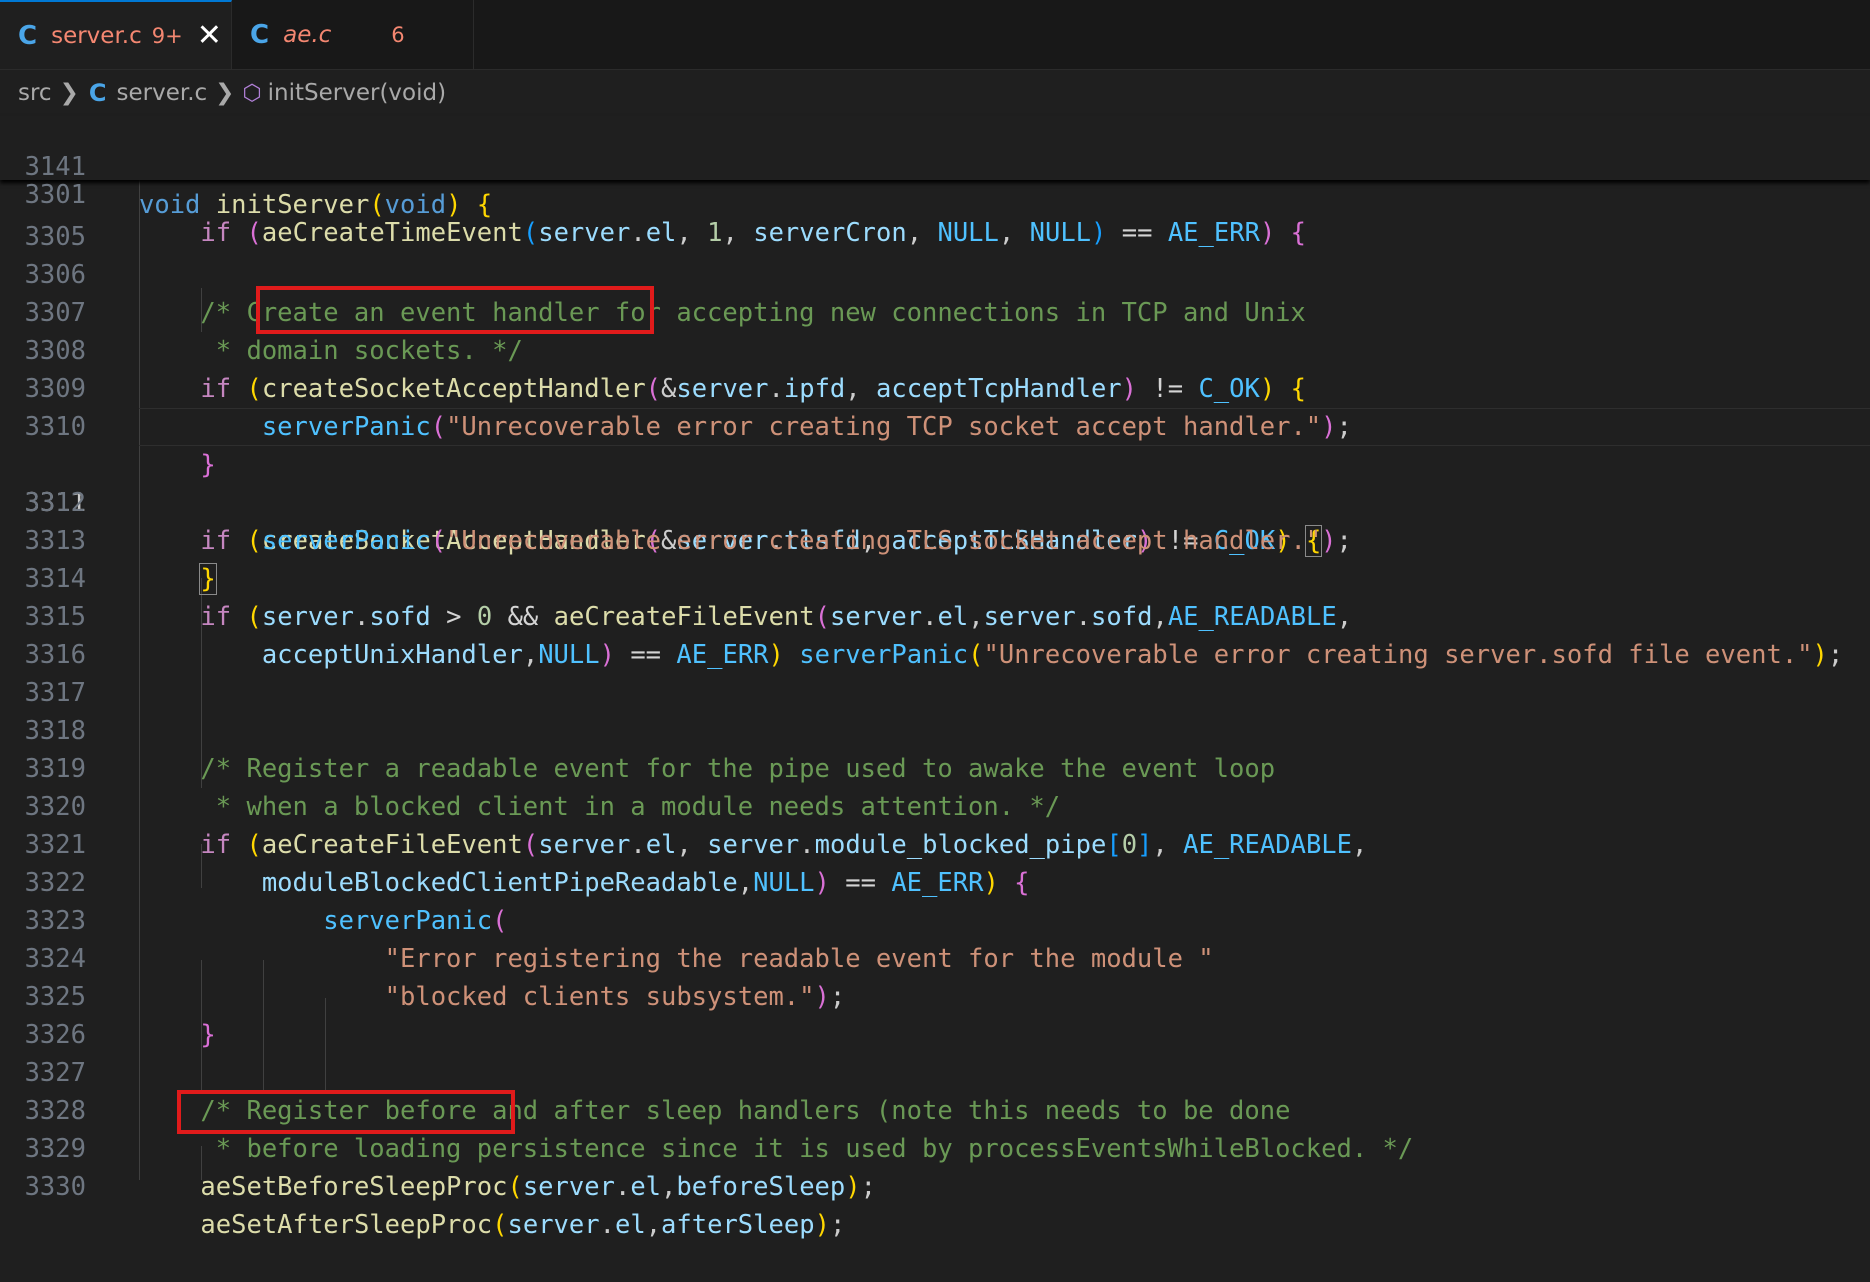 The width and height of the screenshot is (1870, 1282). I want to click on highlight-box-aeSetBeforeSleepProc, so click(346, 1112).